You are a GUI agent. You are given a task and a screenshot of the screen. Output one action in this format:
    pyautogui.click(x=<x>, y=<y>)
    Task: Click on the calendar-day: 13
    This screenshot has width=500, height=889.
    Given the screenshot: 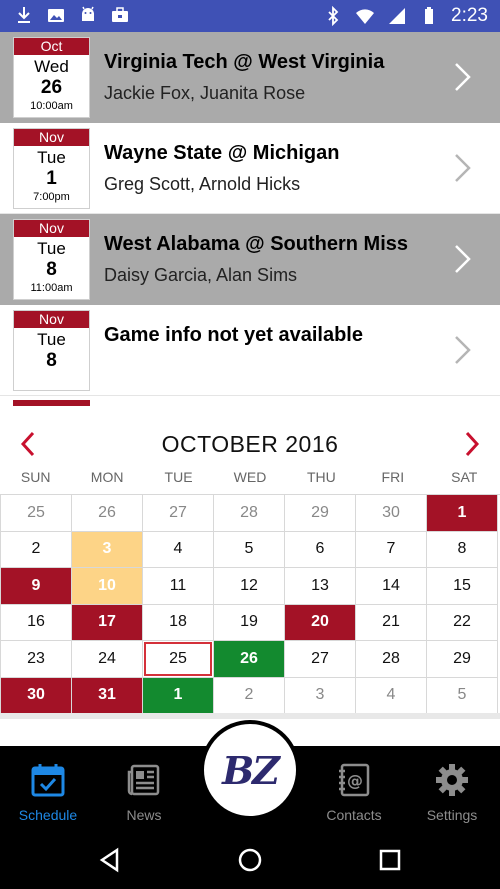 What is the action you would take?
    pyautogui.click(x=320, y=586)
    